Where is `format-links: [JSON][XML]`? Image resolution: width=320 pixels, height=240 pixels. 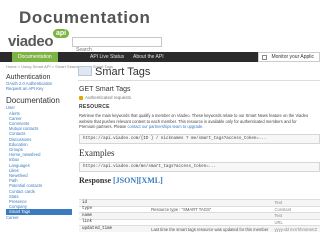 format-links: [JSON][XML] is located at coordinates (138, 180).